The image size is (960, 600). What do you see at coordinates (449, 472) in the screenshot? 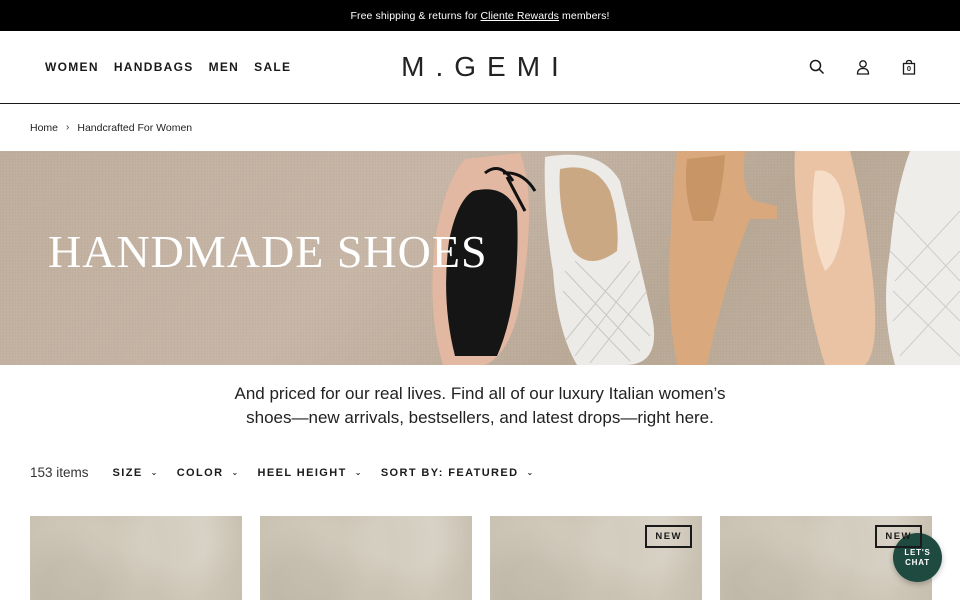
I see `sort-label: SORT BY: FEATURED` at bounding box center [449, 472].